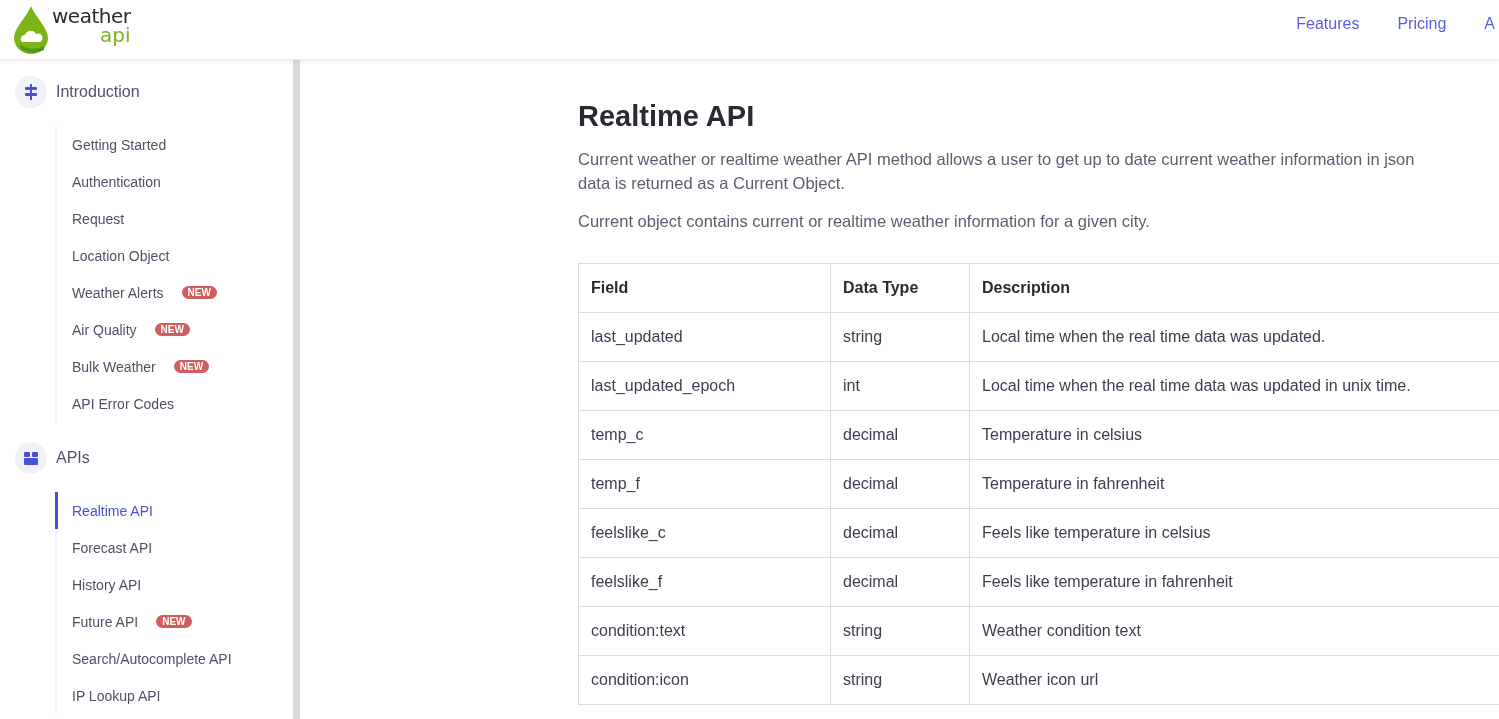  I want to click on sidebar-item: Bulk Weather NEW, so click(174, 366).